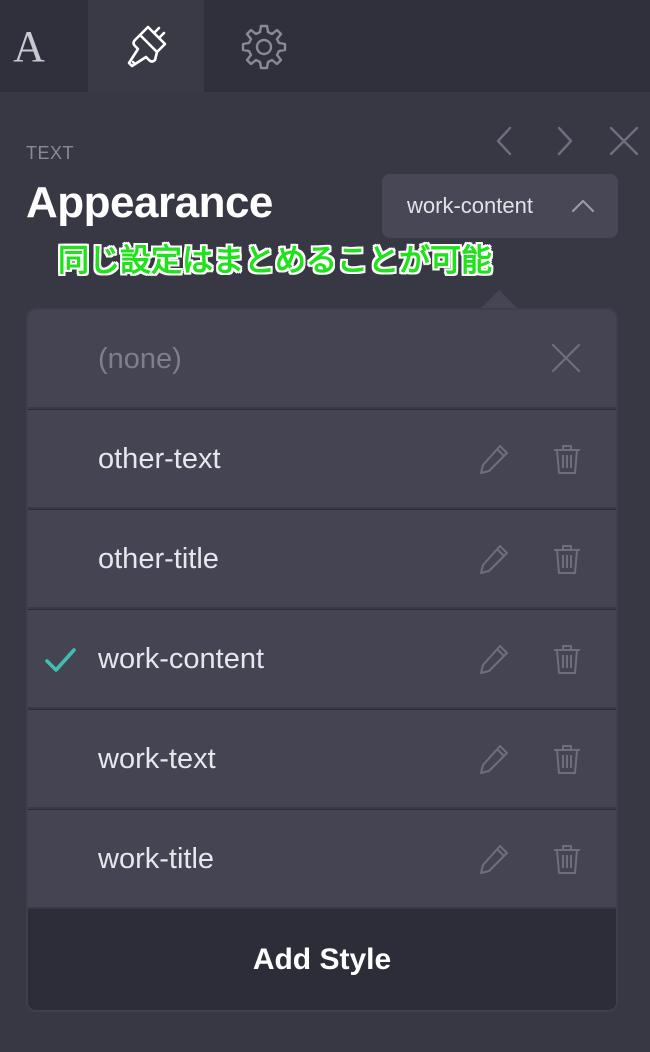 The image size is (650, 1052). I want to click on option-work-content: work-content, so click(322, 659).